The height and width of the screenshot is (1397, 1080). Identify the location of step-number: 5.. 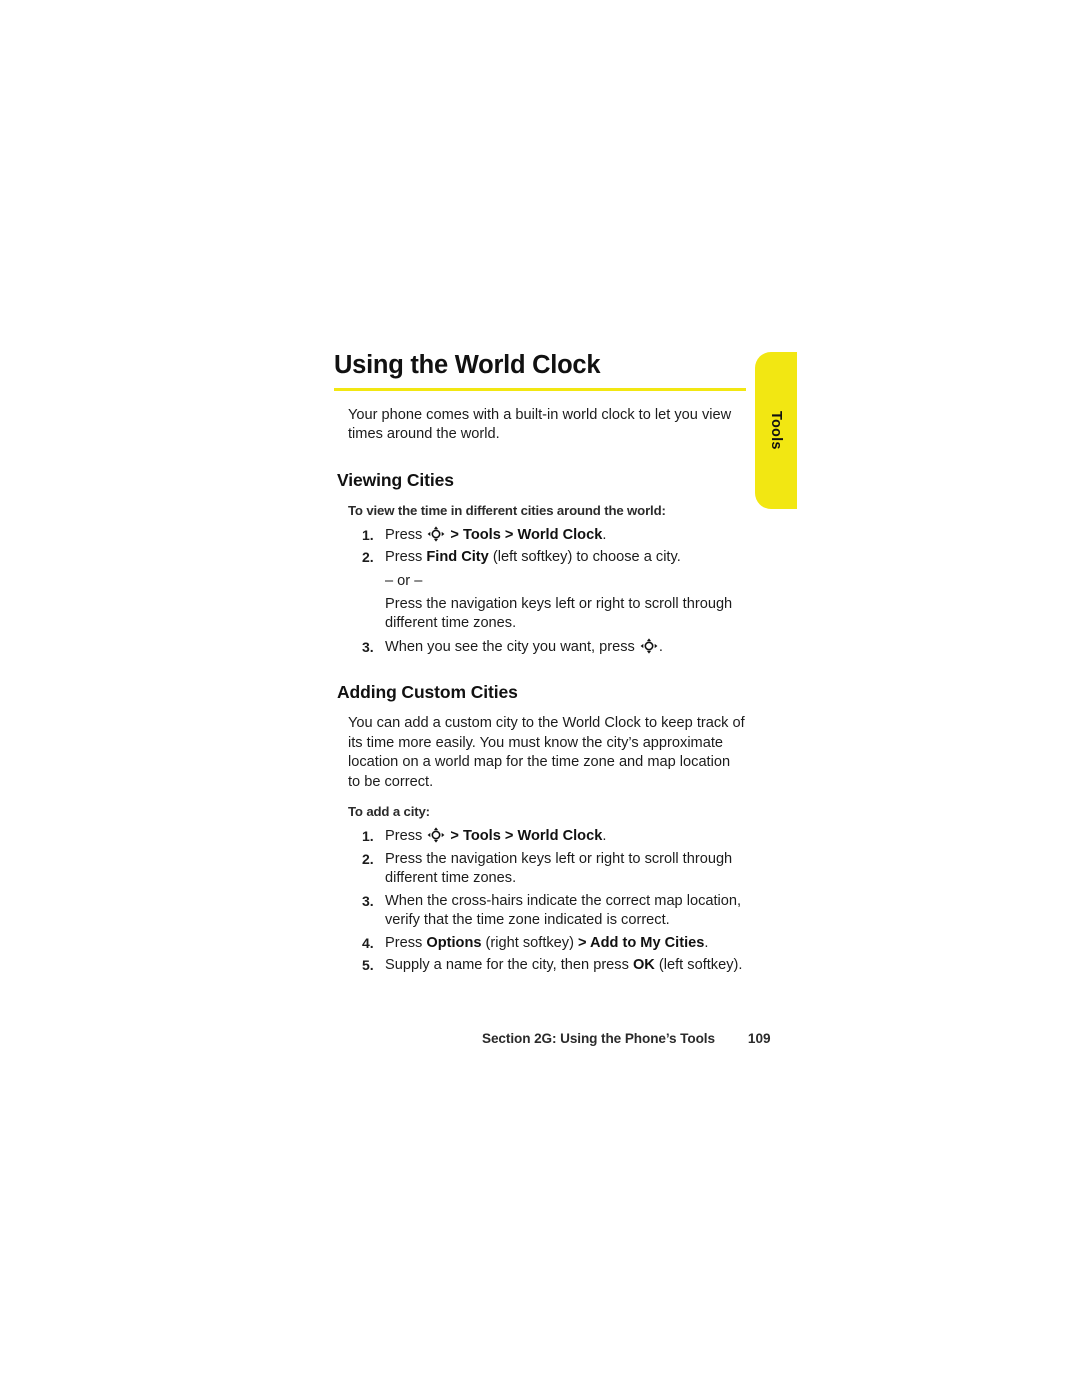
(368, 964).